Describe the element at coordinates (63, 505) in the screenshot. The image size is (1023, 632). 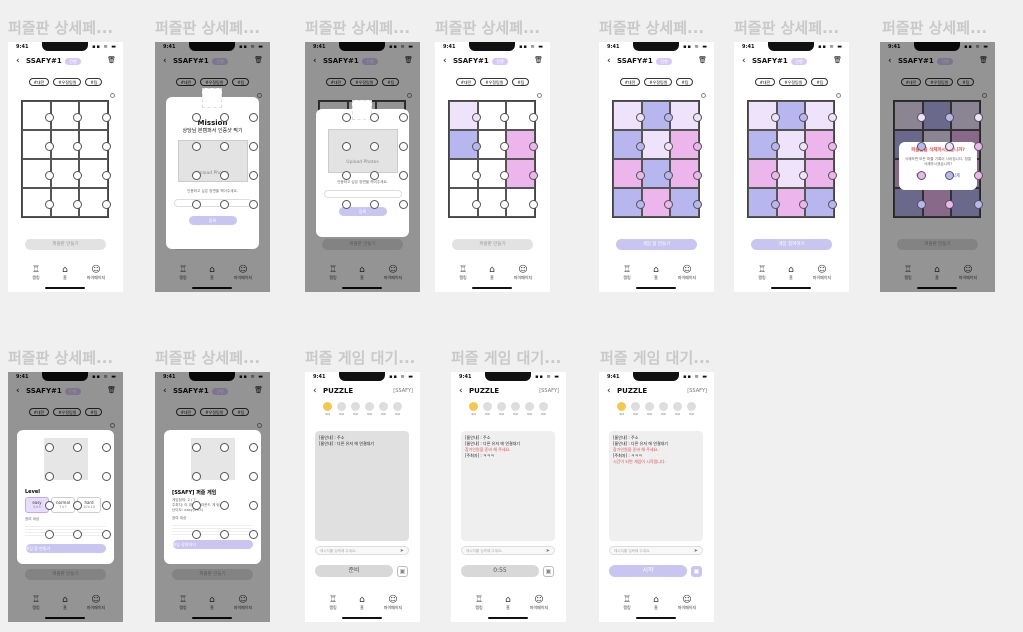
I see `level-option: normal 7×7` at that location.